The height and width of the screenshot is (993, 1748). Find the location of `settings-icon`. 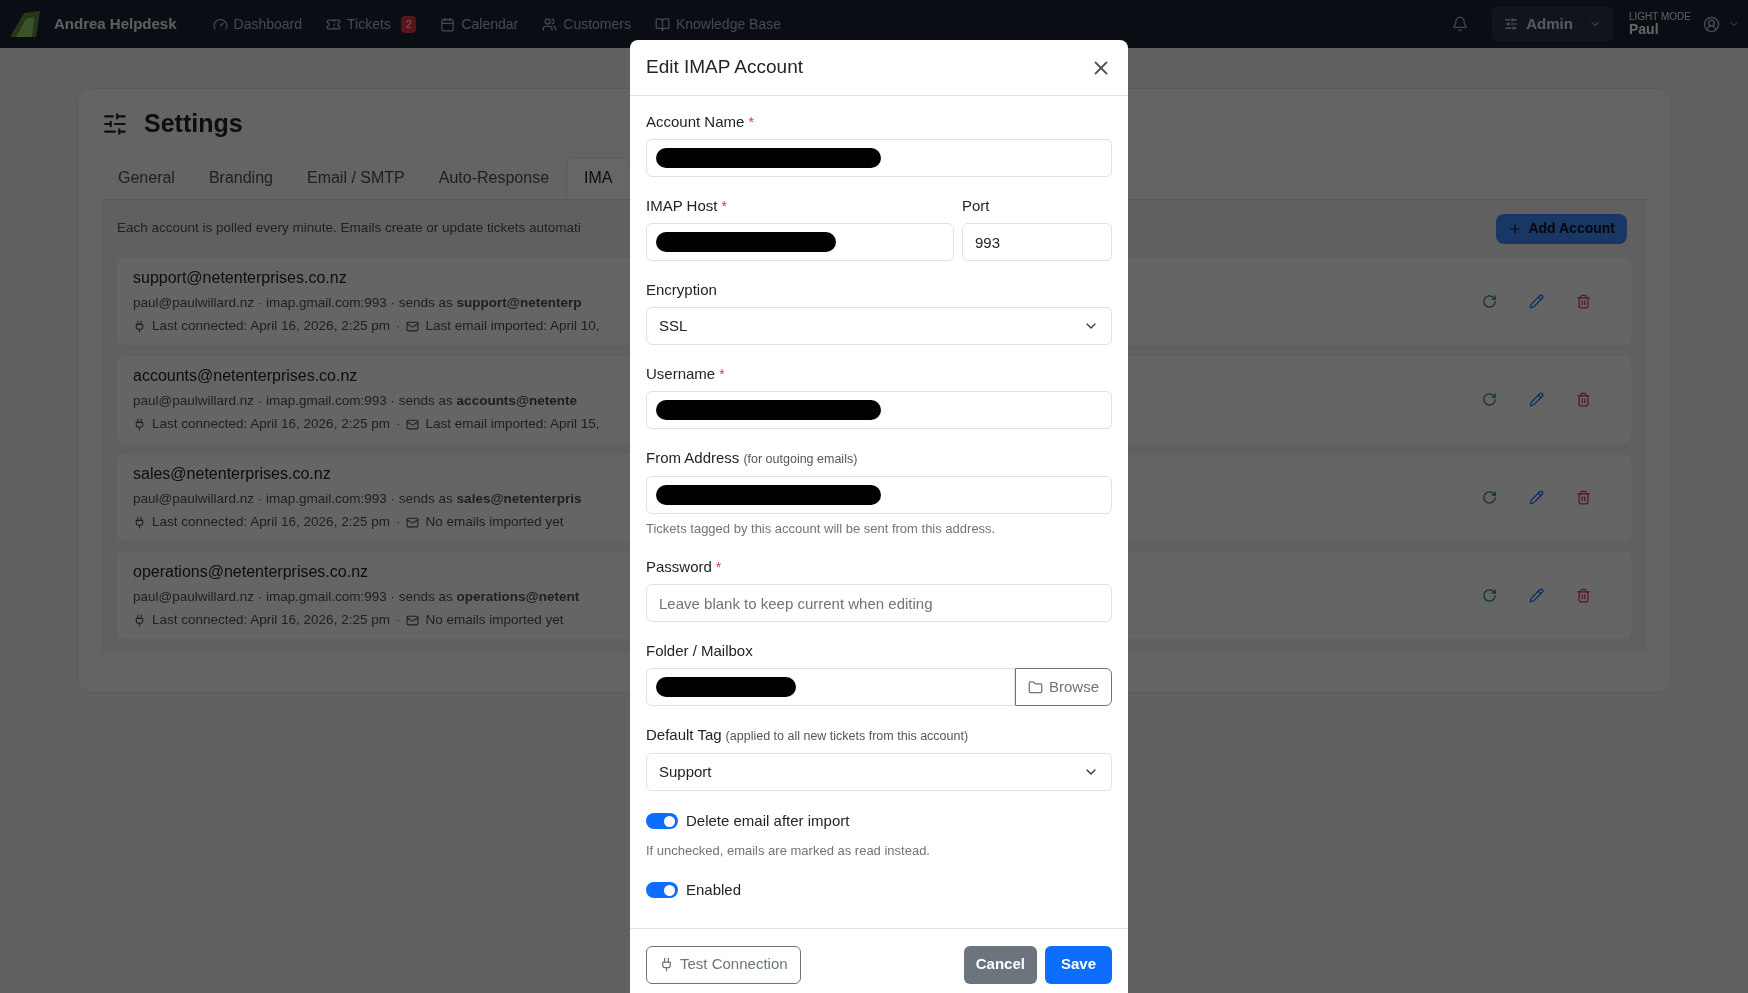

settings-icon is located at coordinates (115, 123).